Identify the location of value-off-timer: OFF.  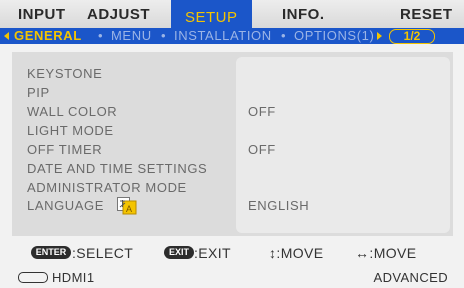
(262, 149).